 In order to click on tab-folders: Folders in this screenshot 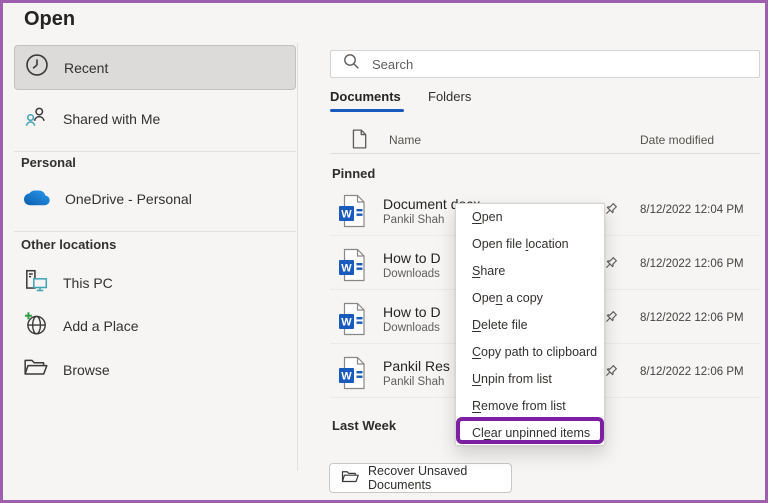, I will do `click(449, 96)`.